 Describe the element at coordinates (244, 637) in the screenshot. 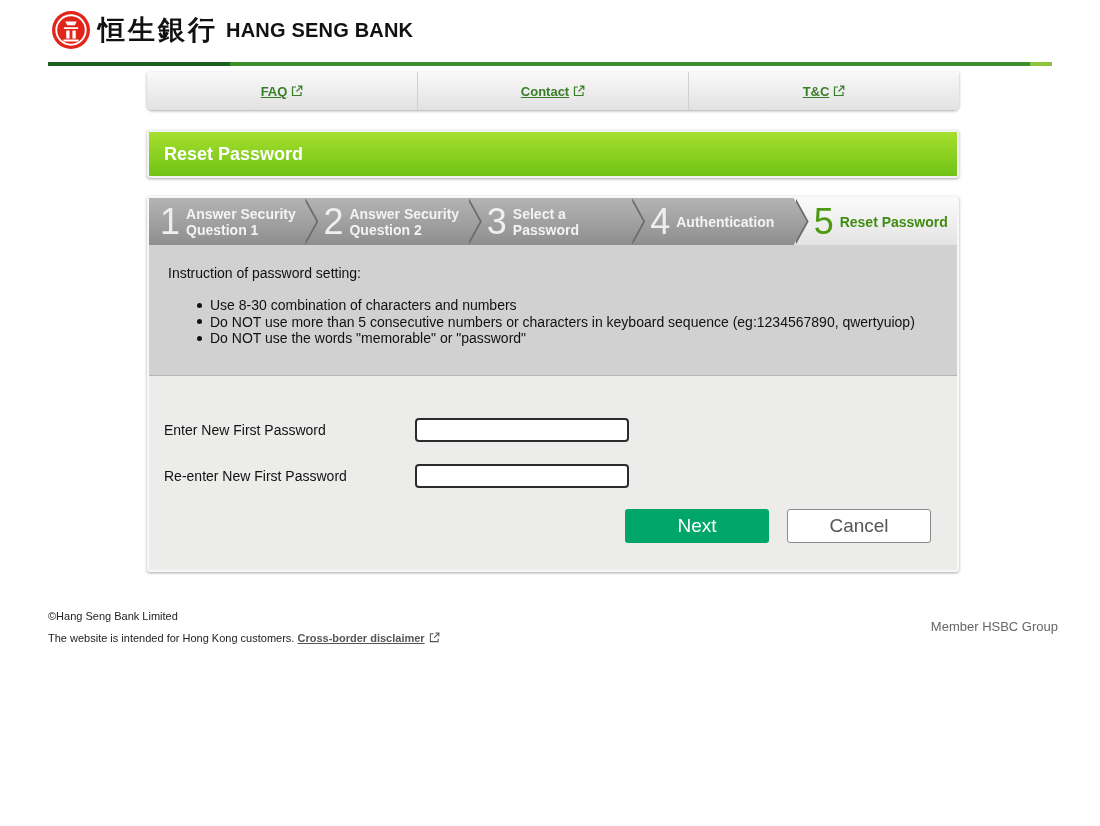

I see `region-notice: The website is intended for Hong Kong customers. Cross-border disclaimer` at that location.